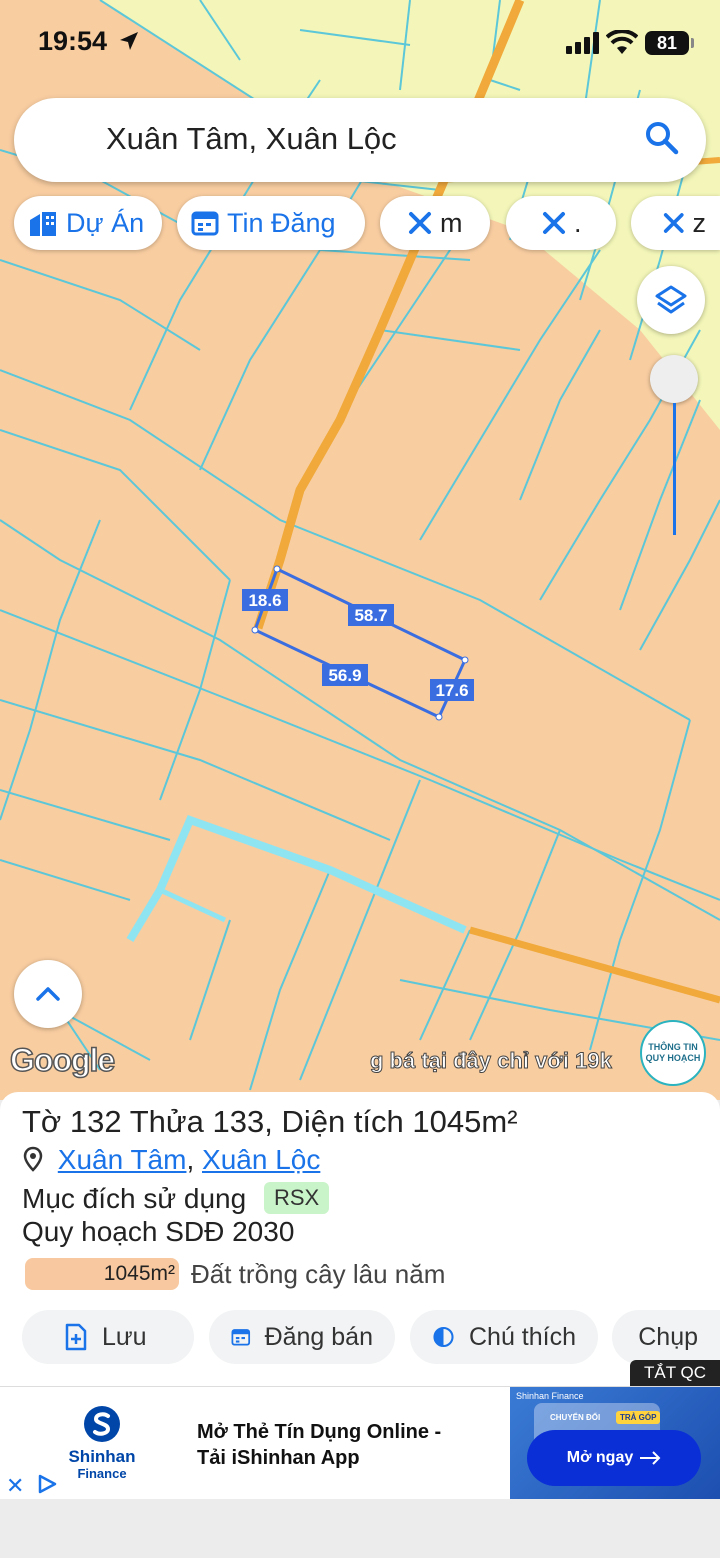  Describe the element at coordinates (261, 1159) in the screenshot. I see `district-link: Xuân Lộc` at that location.